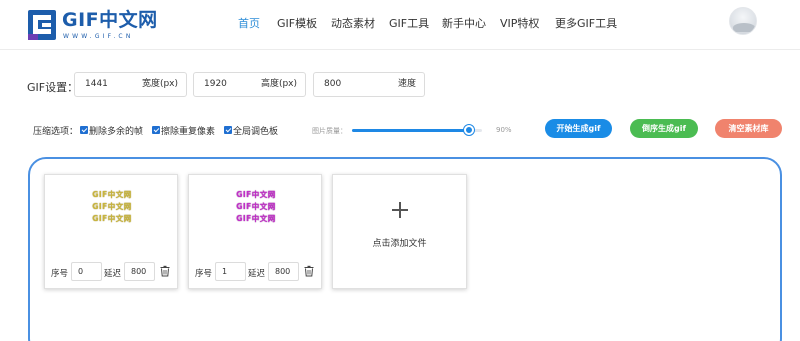 The width and height of the screenshot is (800, 341). Describe the element at coordinates (215, 84) in the screenshot. I see `height-value: 1920` at that location.